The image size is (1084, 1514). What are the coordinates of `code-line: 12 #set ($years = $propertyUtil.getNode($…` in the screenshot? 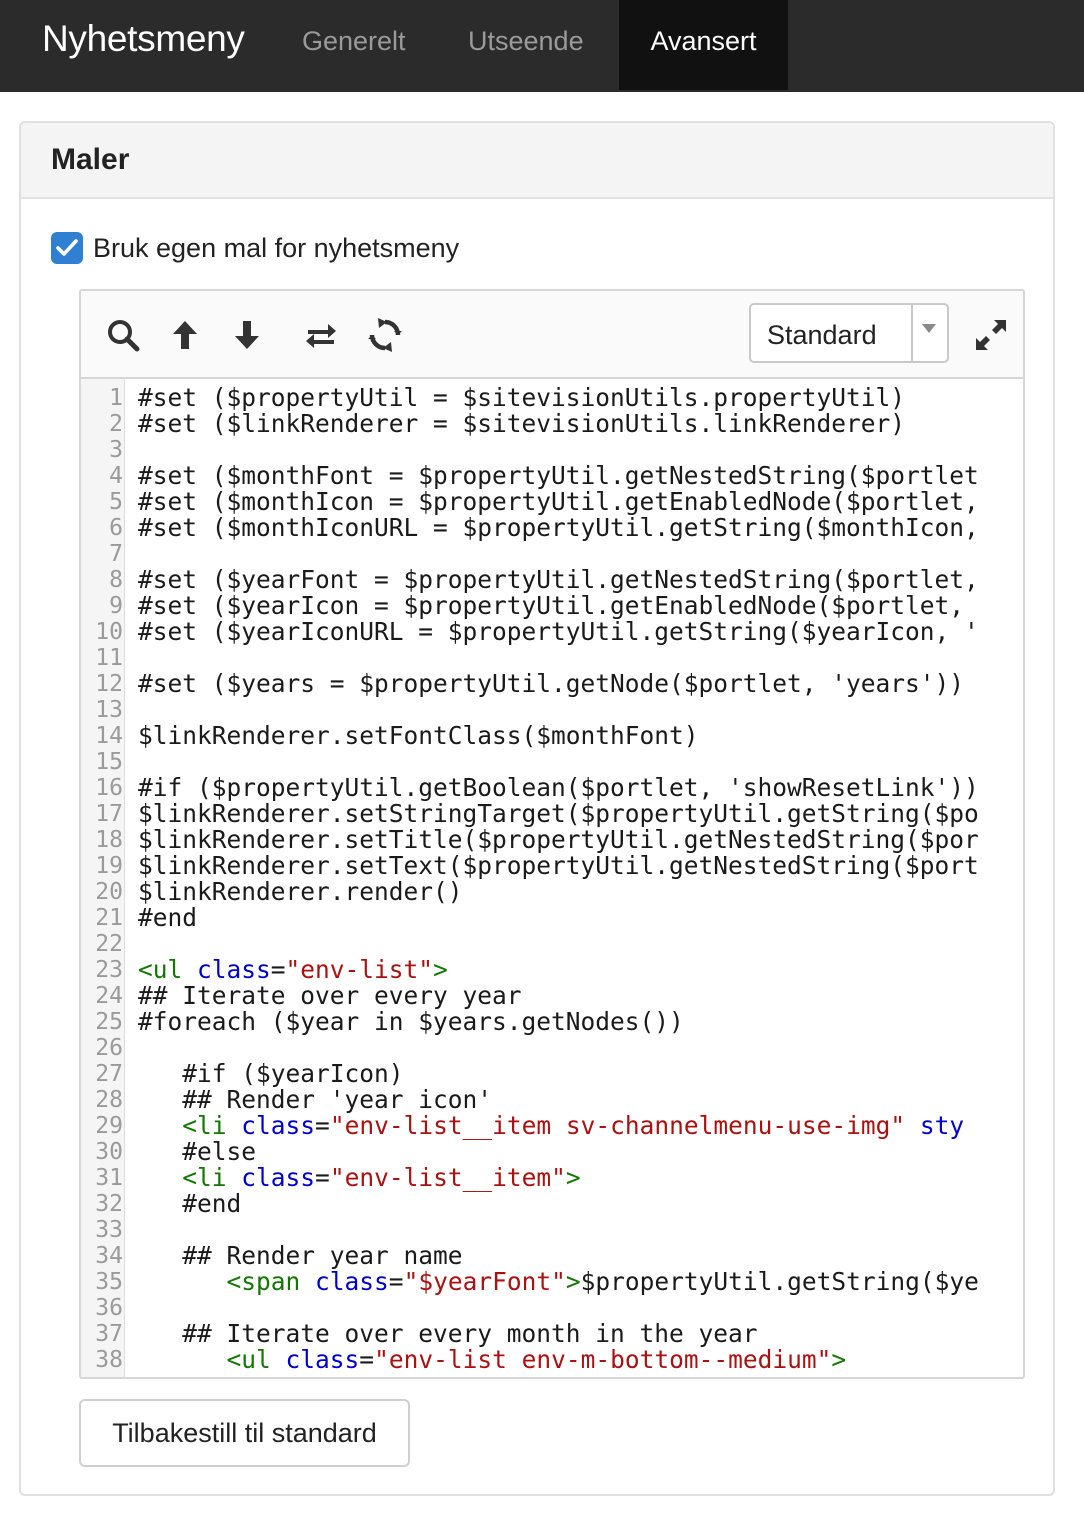 It's located at (552, 684).